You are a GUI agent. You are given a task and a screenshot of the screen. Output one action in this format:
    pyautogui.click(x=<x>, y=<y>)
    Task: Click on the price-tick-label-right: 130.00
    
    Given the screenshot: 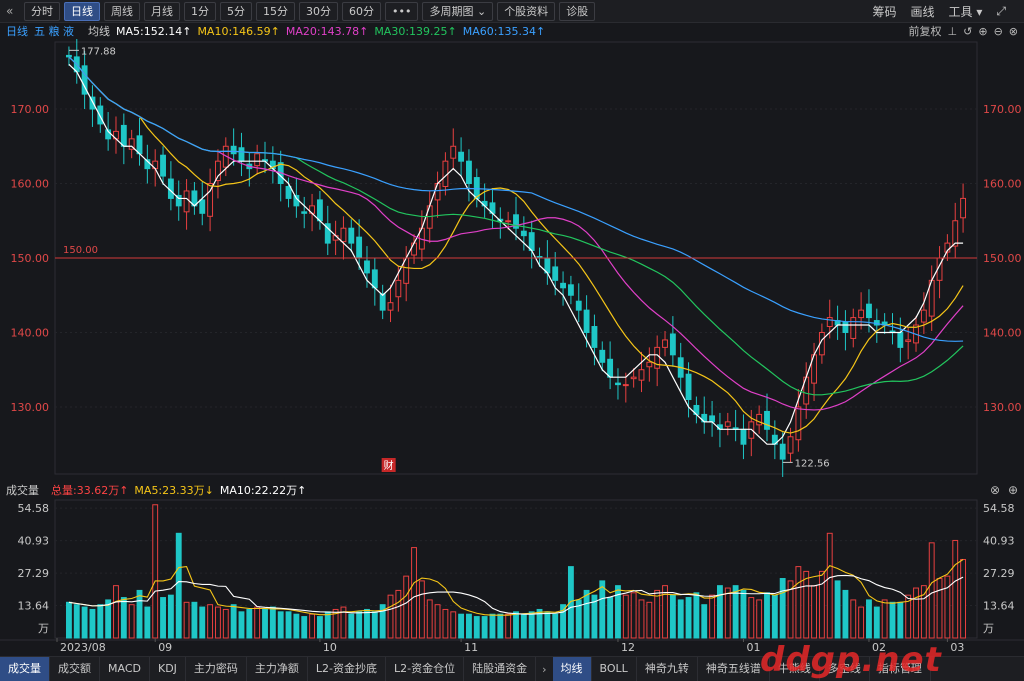 What is the action you would take?
    pyautogui.click(x=1002, y=407)
    